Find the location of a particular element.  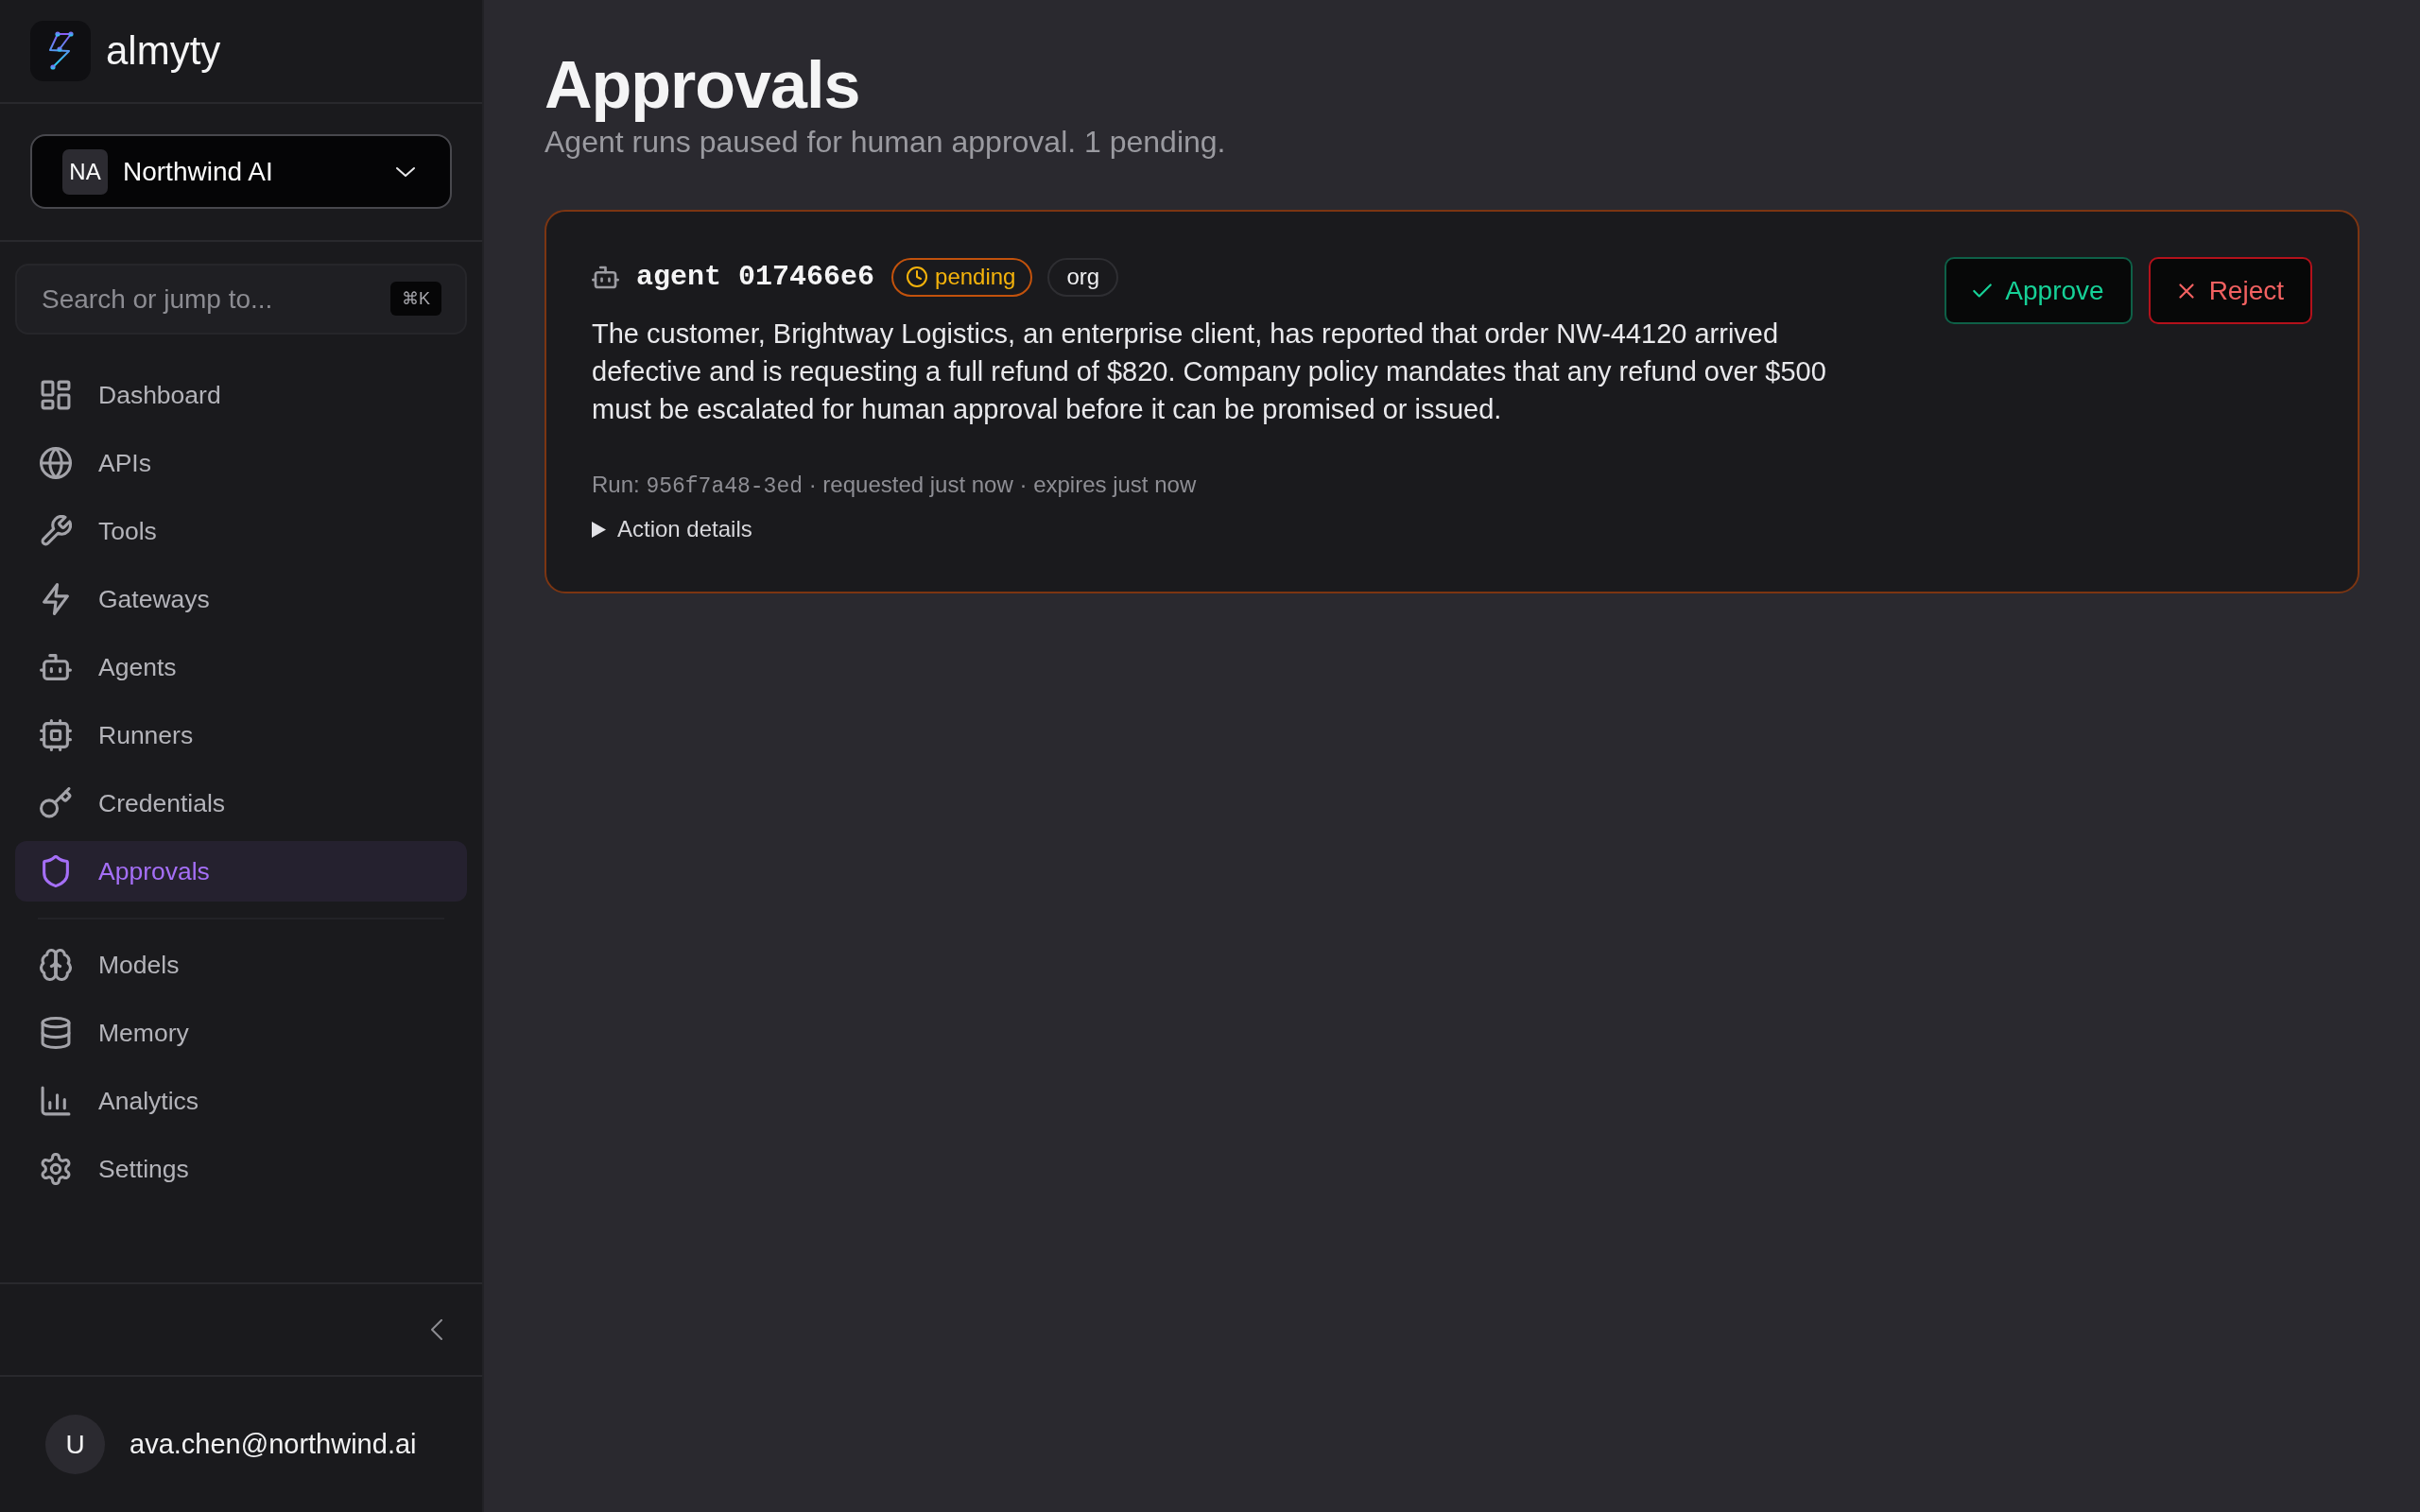

chevron-down-icon is located at coordinates (405, 171).